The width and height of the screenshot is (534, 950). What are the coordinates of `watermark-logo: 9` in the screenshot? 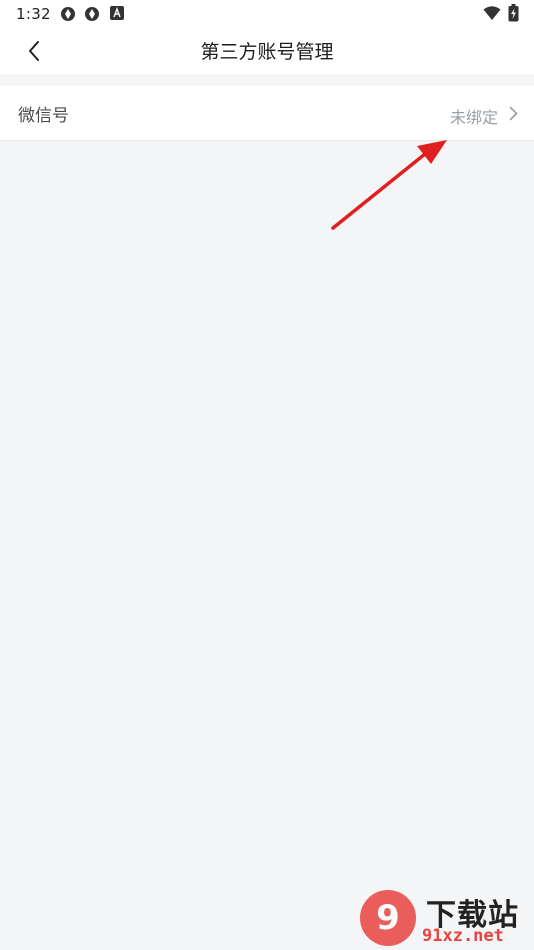 It's located at (388, 918).